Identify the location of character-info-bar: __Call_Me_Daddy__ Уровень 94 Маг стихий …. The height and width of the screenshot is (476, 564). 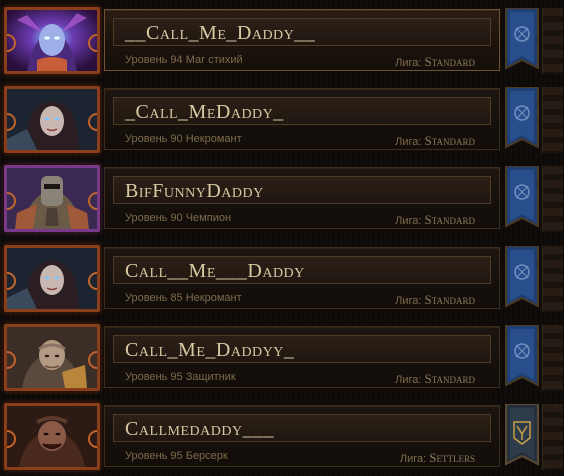
(302, 40).